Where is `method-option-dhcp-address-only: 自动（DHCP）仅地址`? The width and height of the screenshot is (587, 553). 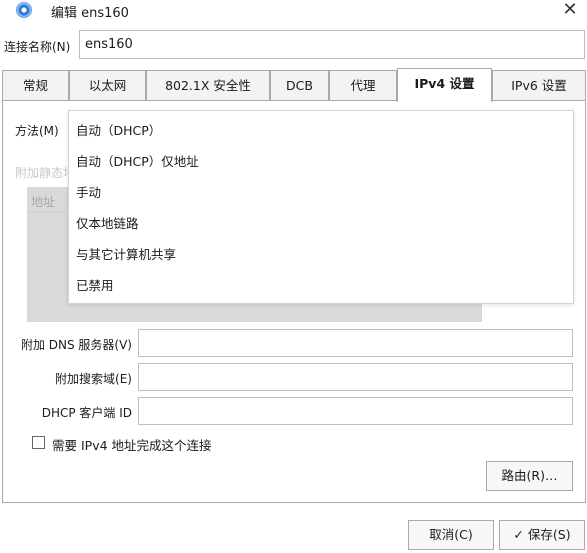 method-option-dhcp-address-only: 自动（DHCP）仅地址 is located at coordinates (137, 162).